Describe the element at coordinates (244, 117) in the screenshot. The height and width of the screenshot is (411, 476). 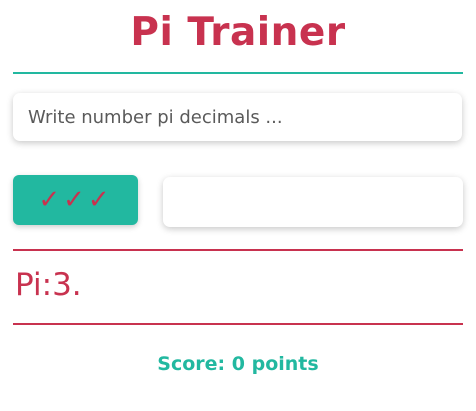
I see `pi-decimals-input` at that location.